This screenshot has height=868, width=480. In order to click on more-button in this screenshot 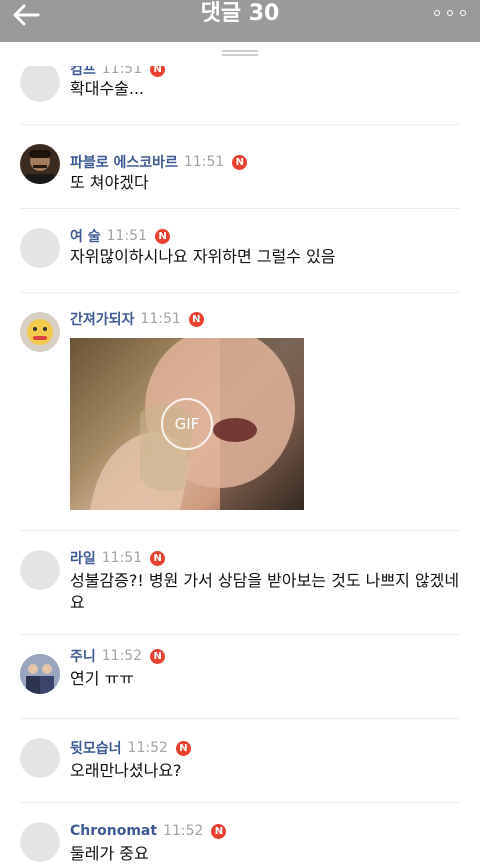, I will do `click(450, 13)`.